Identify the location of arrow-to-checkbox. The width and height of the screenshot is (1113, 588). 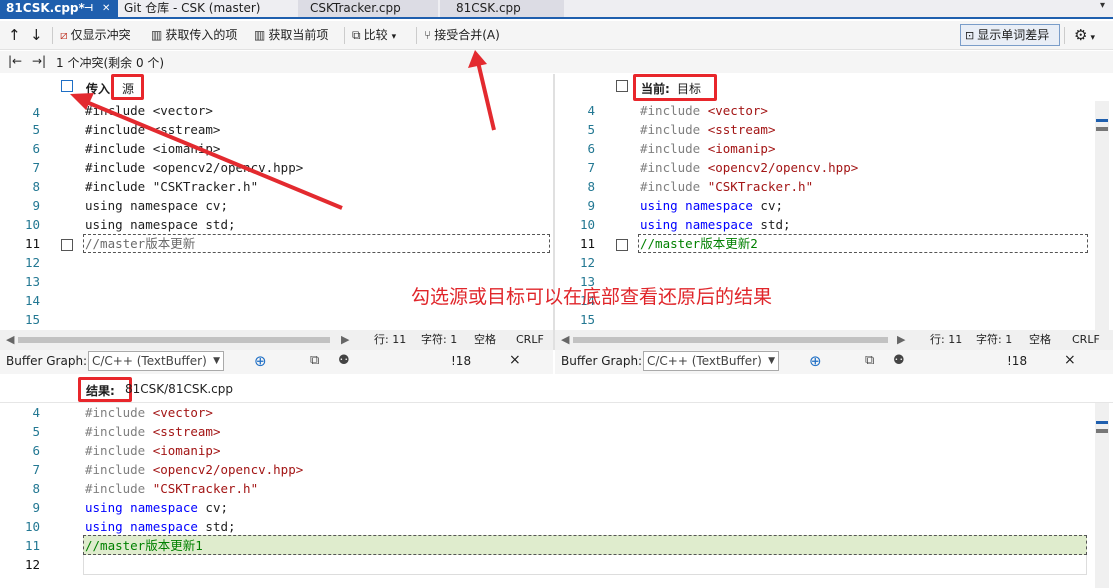
(206, 151).